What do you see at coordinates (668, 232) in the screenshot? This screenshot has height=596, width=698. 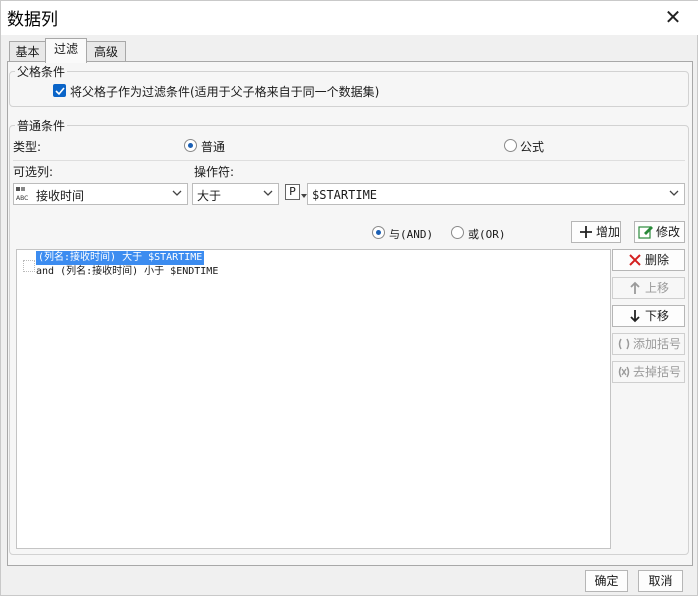 I see `edit-button-label: 修改` at bounding box center [668, 232].